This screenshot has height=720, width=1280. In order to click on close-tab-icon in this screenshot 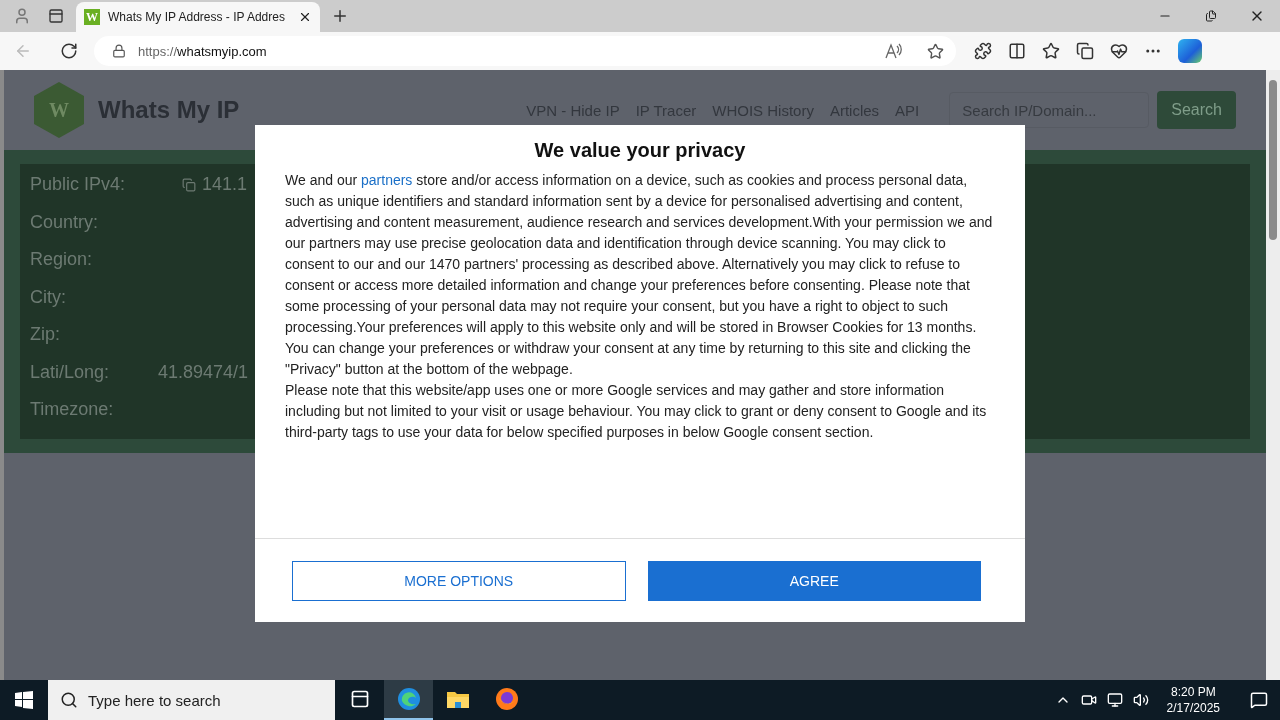, I will do `click(305, 17)`.